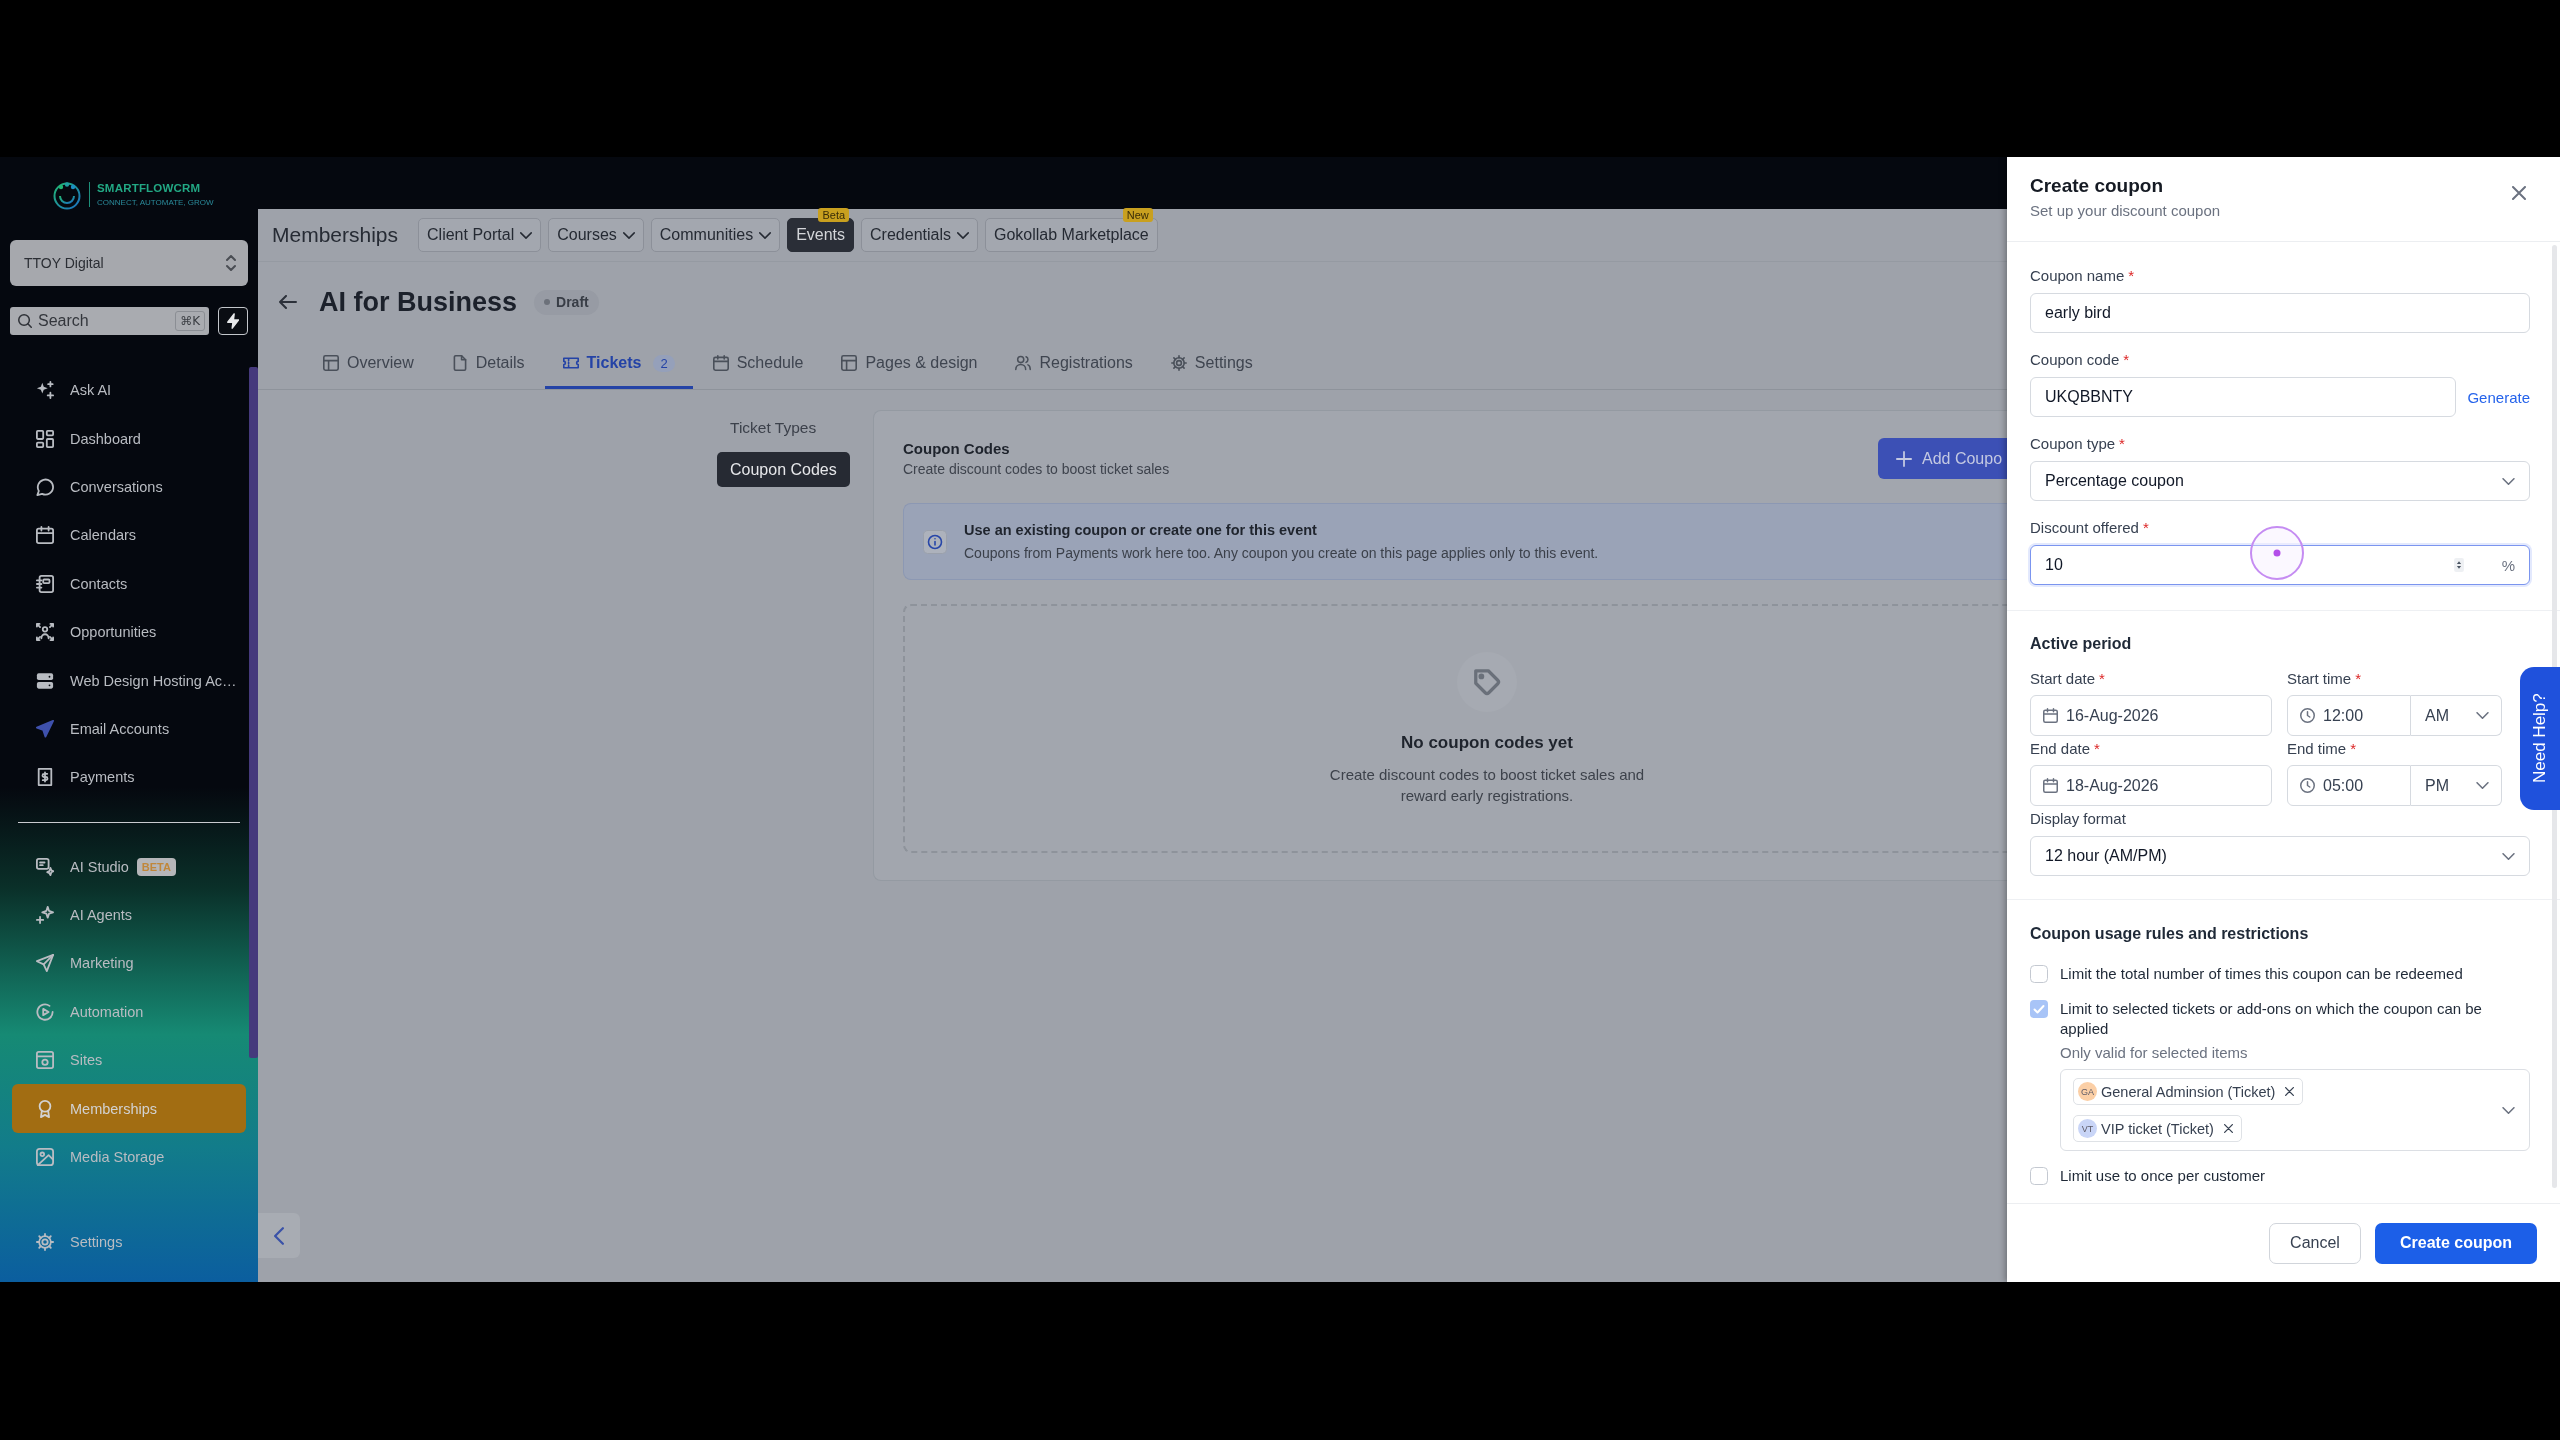 Image resolution: width=2560 pixels, height=1440 pixels. Describe the element at coordinates (1904, 458) in the screenshot. I see `plus-icon` at that location.